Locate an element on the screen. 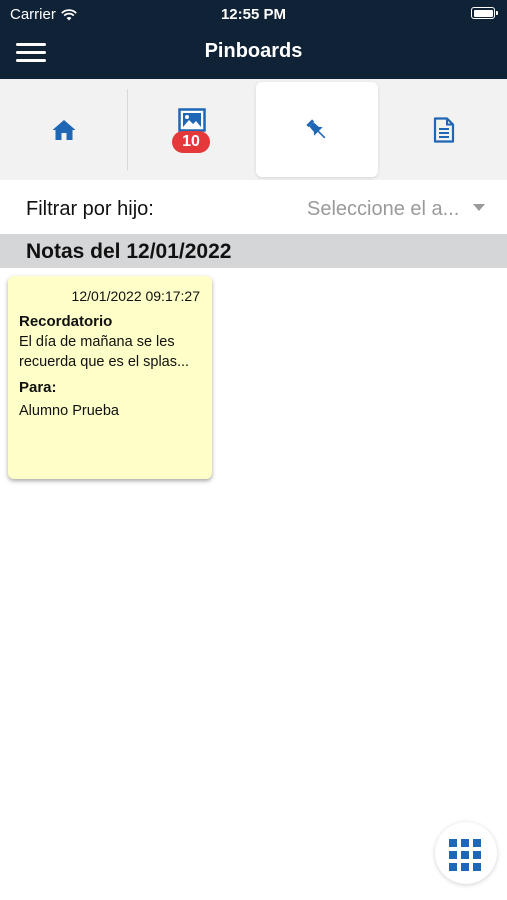 The height and width of the screenshot is (900, 507). image-icon is located at coordinates (191, 119).